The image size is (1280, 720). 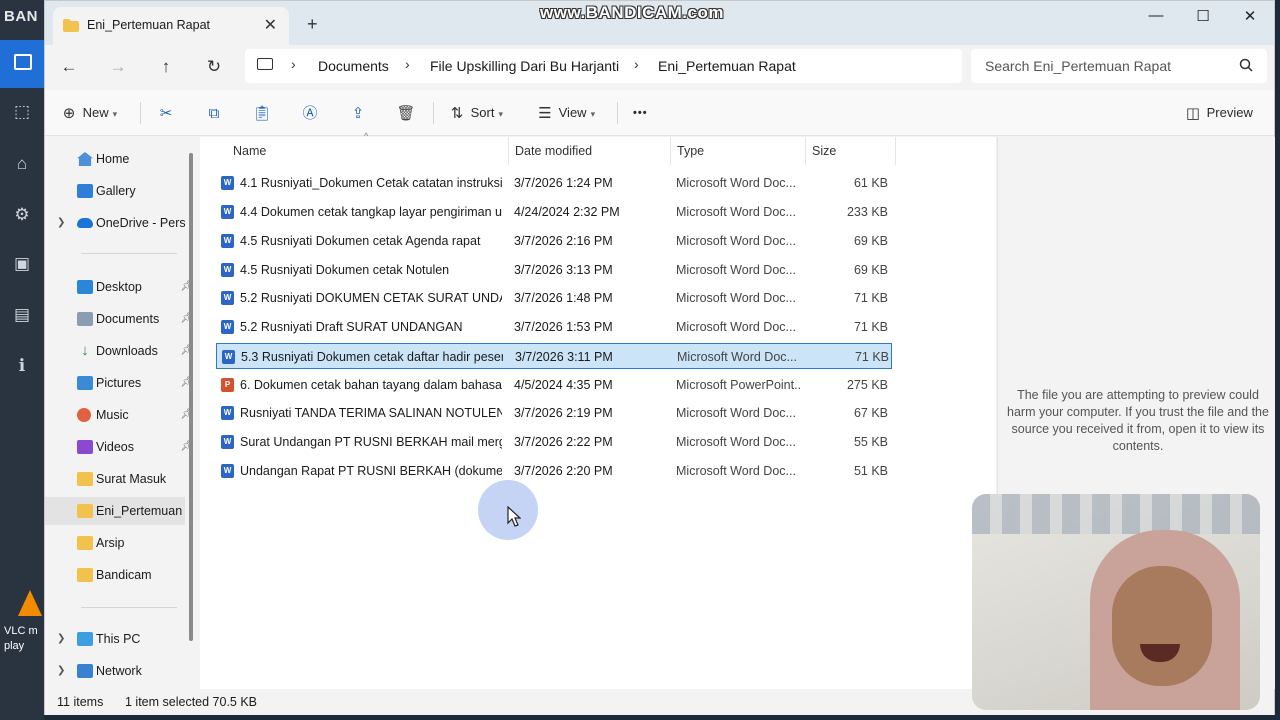 I want to click on sort-ascending-icon: ^, so click(x=366, y=136).